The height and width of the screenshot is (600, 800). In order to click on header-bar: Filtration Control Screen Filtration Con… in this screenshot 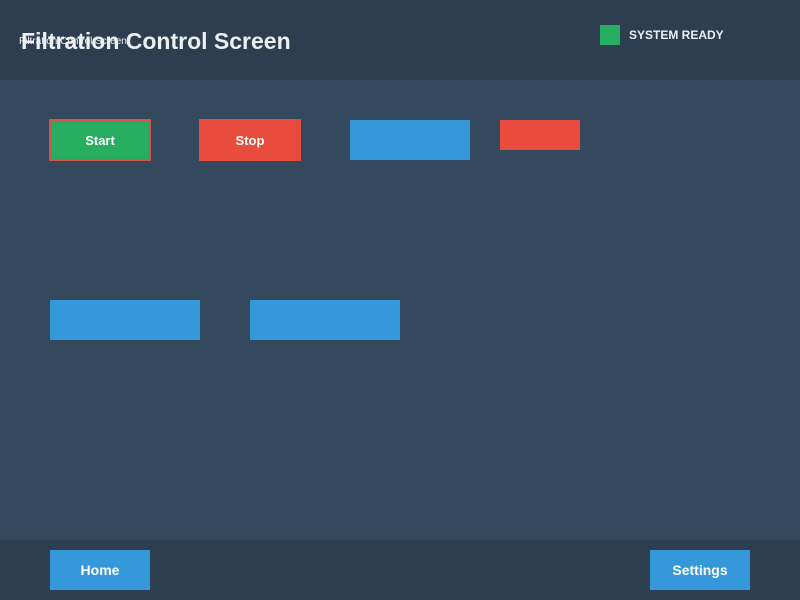, I will do `click(400, 40)`.